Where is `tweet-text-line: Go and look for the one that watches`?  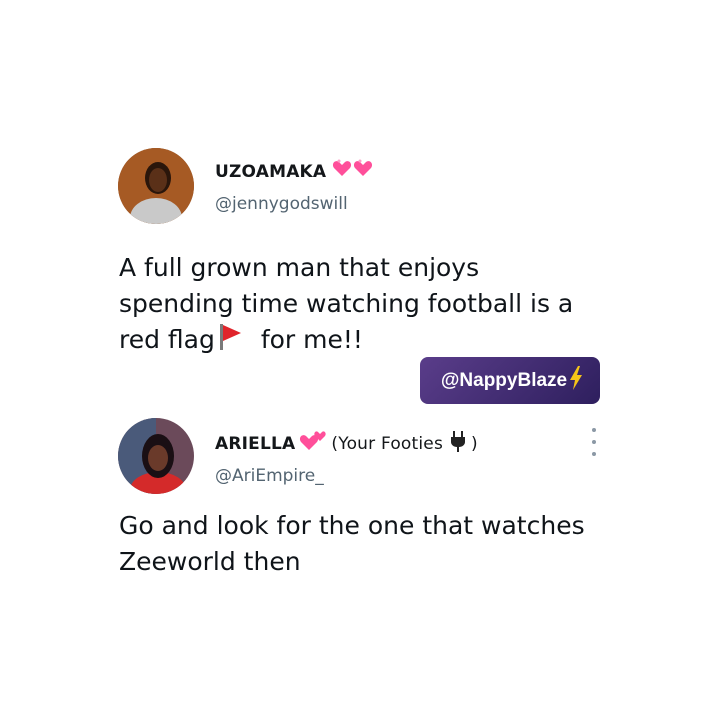 tweet-text-line: Go and look for the one that watches is located at coordinates (352, 525).